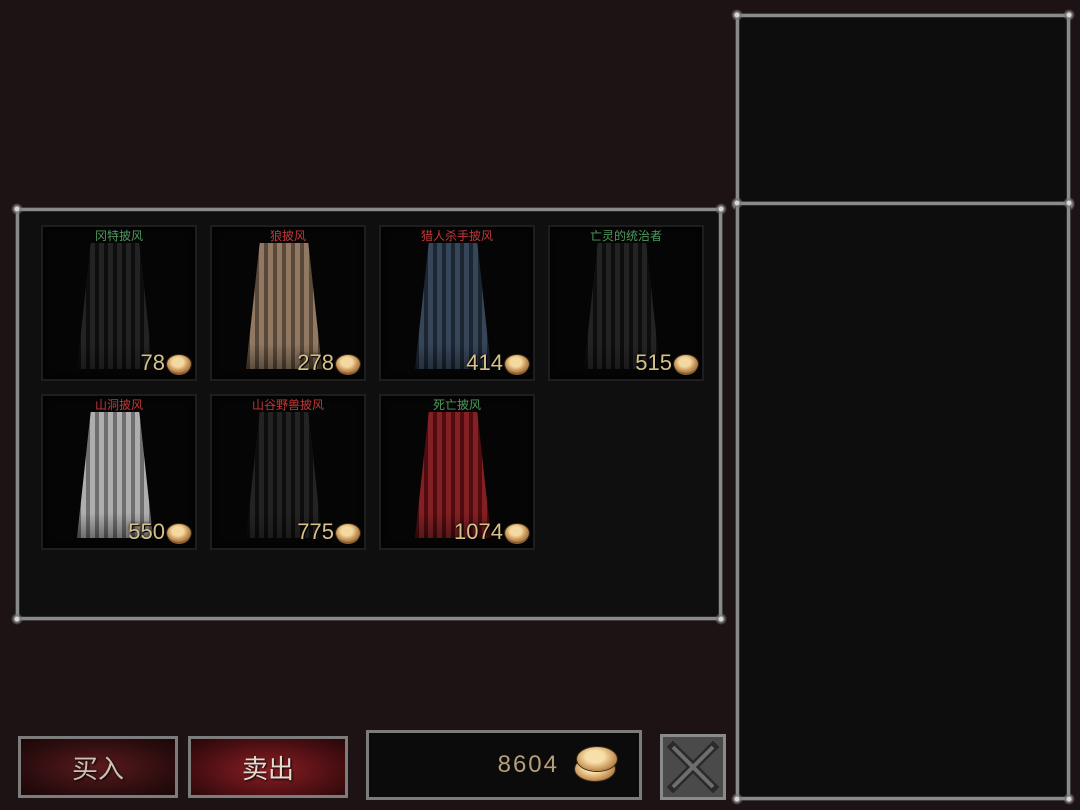 The image size is (1080, 810). What do you see at coordinates (903, 110) in the screenshot?
I see `item-preview-panel` at bounding box center [903, 110].